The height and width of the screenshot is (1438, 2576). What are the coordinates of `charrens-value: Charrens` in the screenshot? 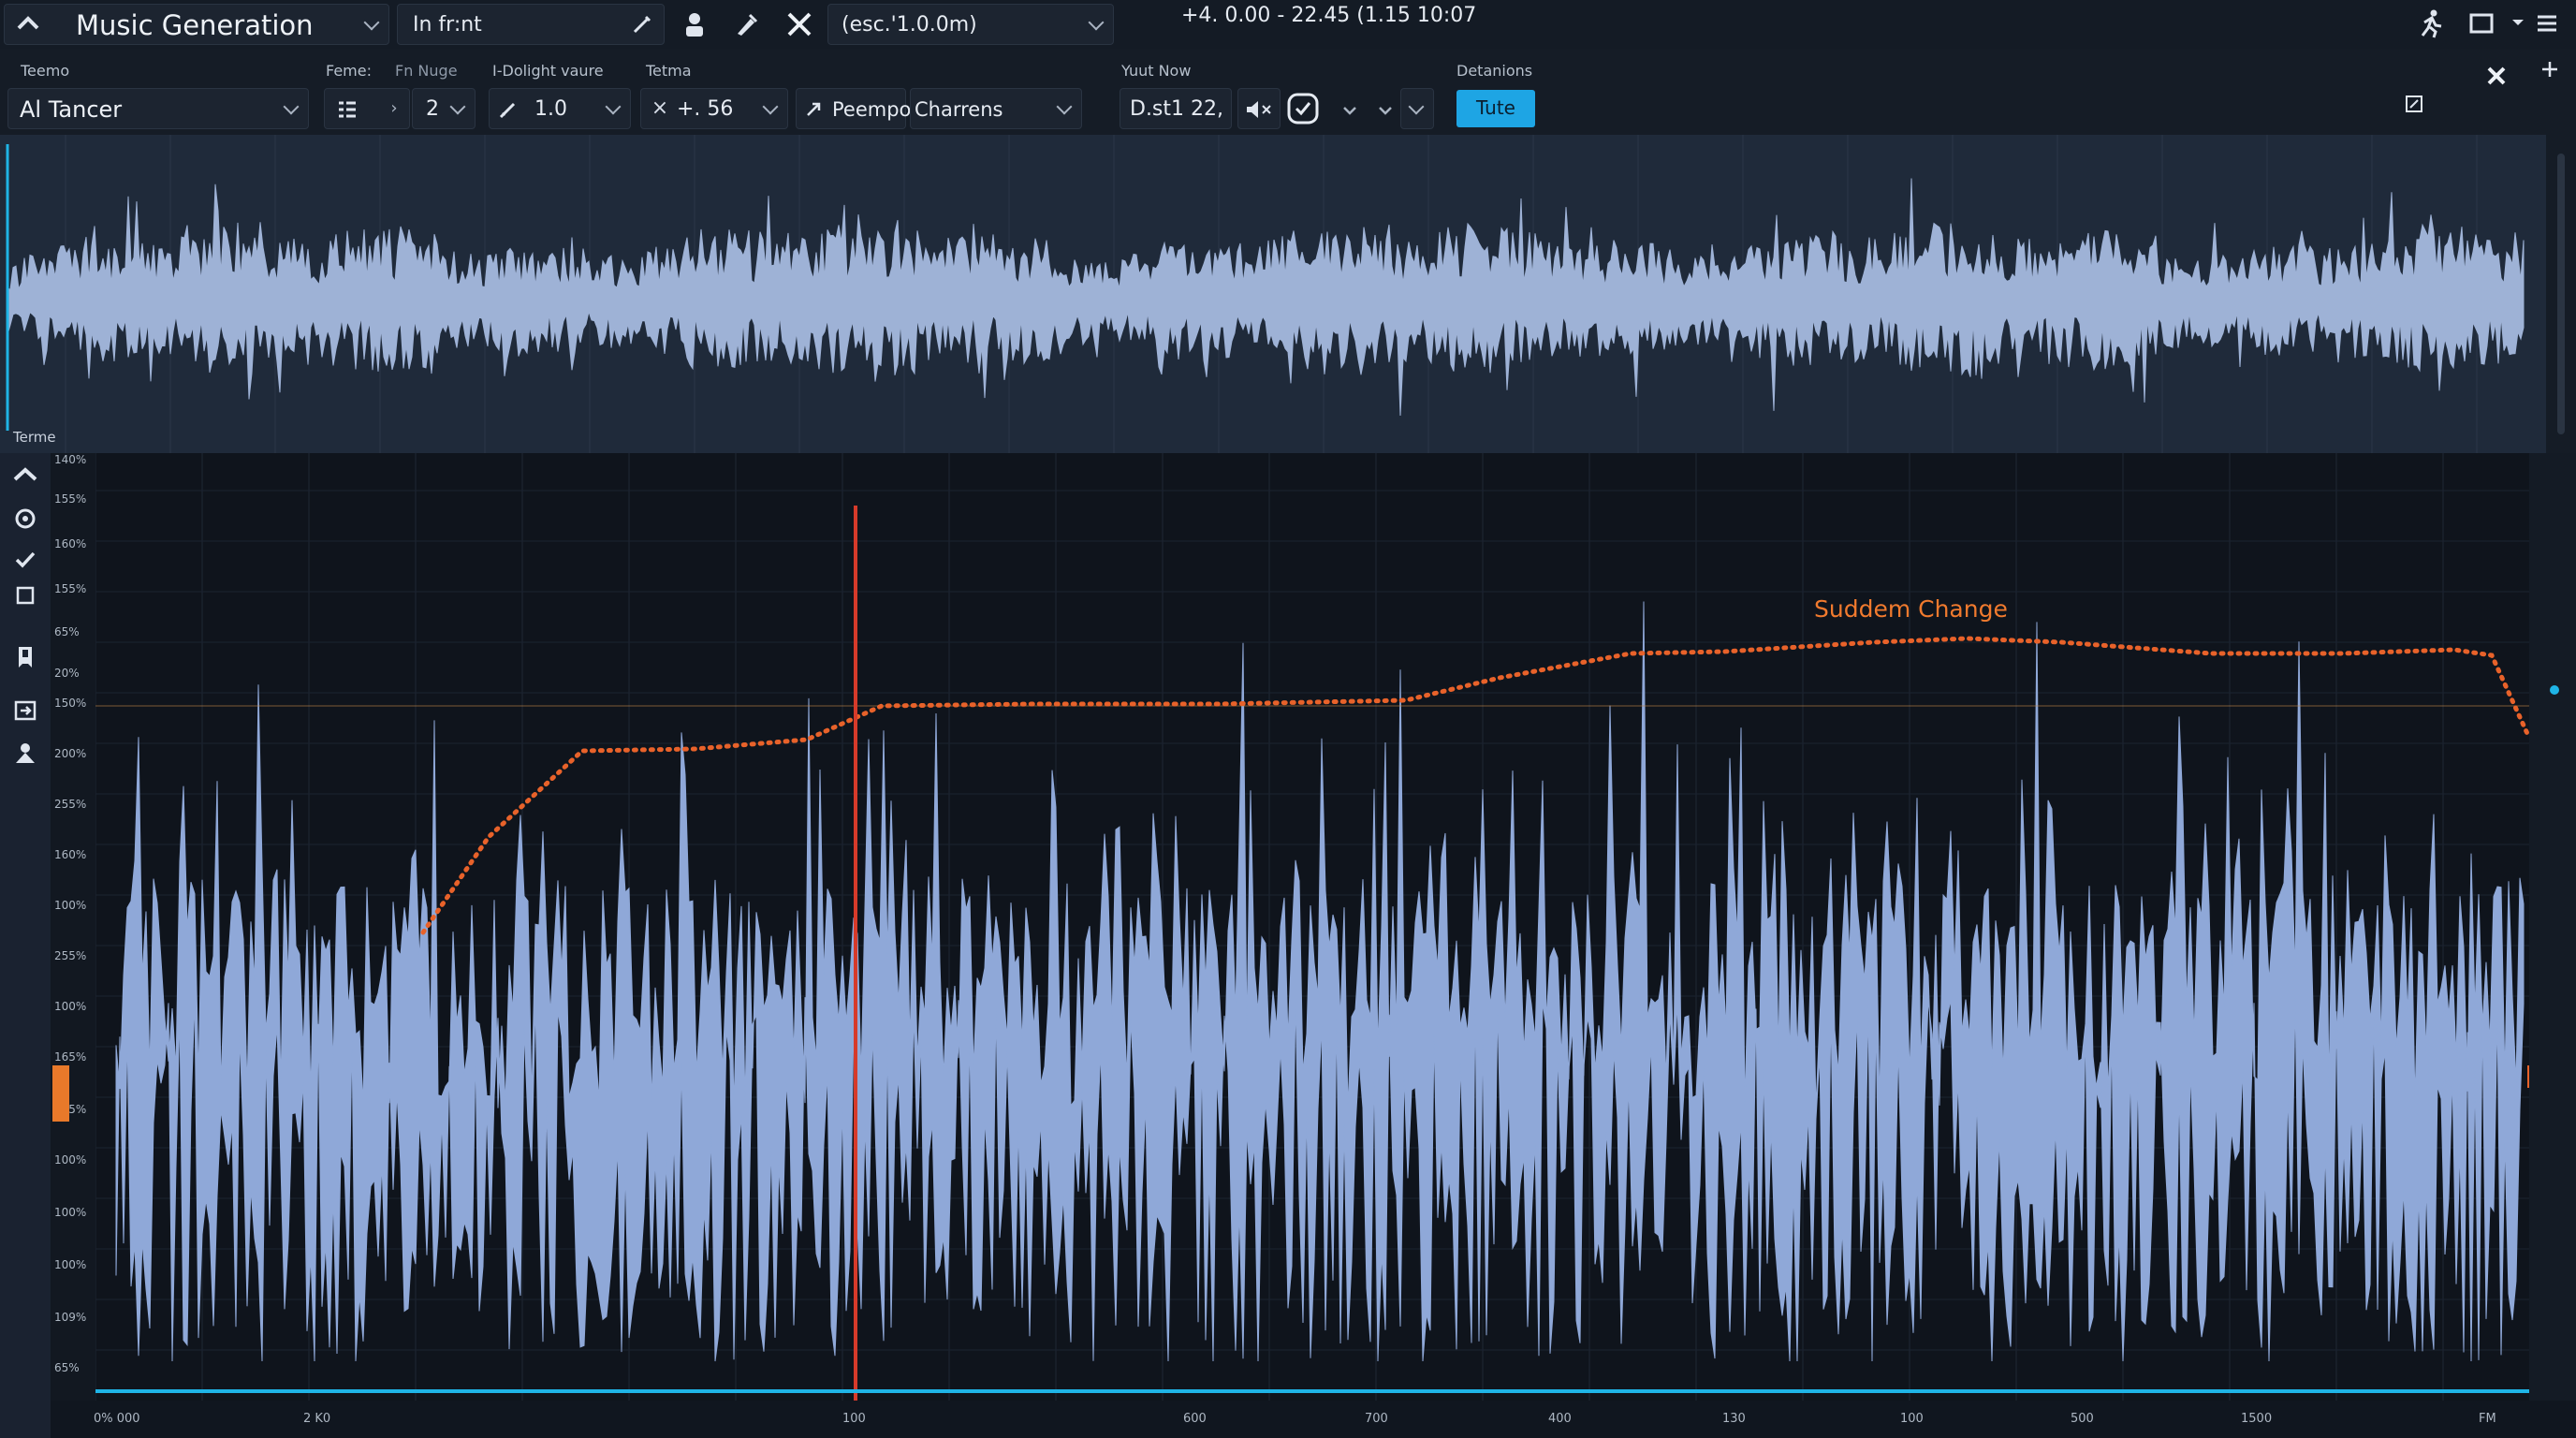 It's located at (959, 109).